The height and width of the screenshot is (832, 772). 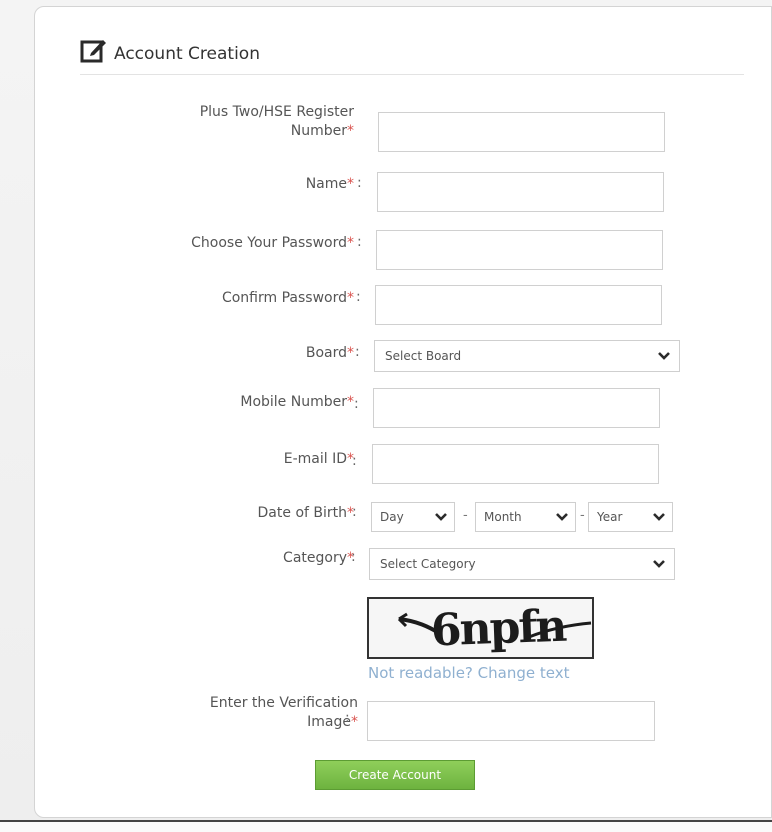 I want to click on category-select: Select Category, so click(x=522, y=564).